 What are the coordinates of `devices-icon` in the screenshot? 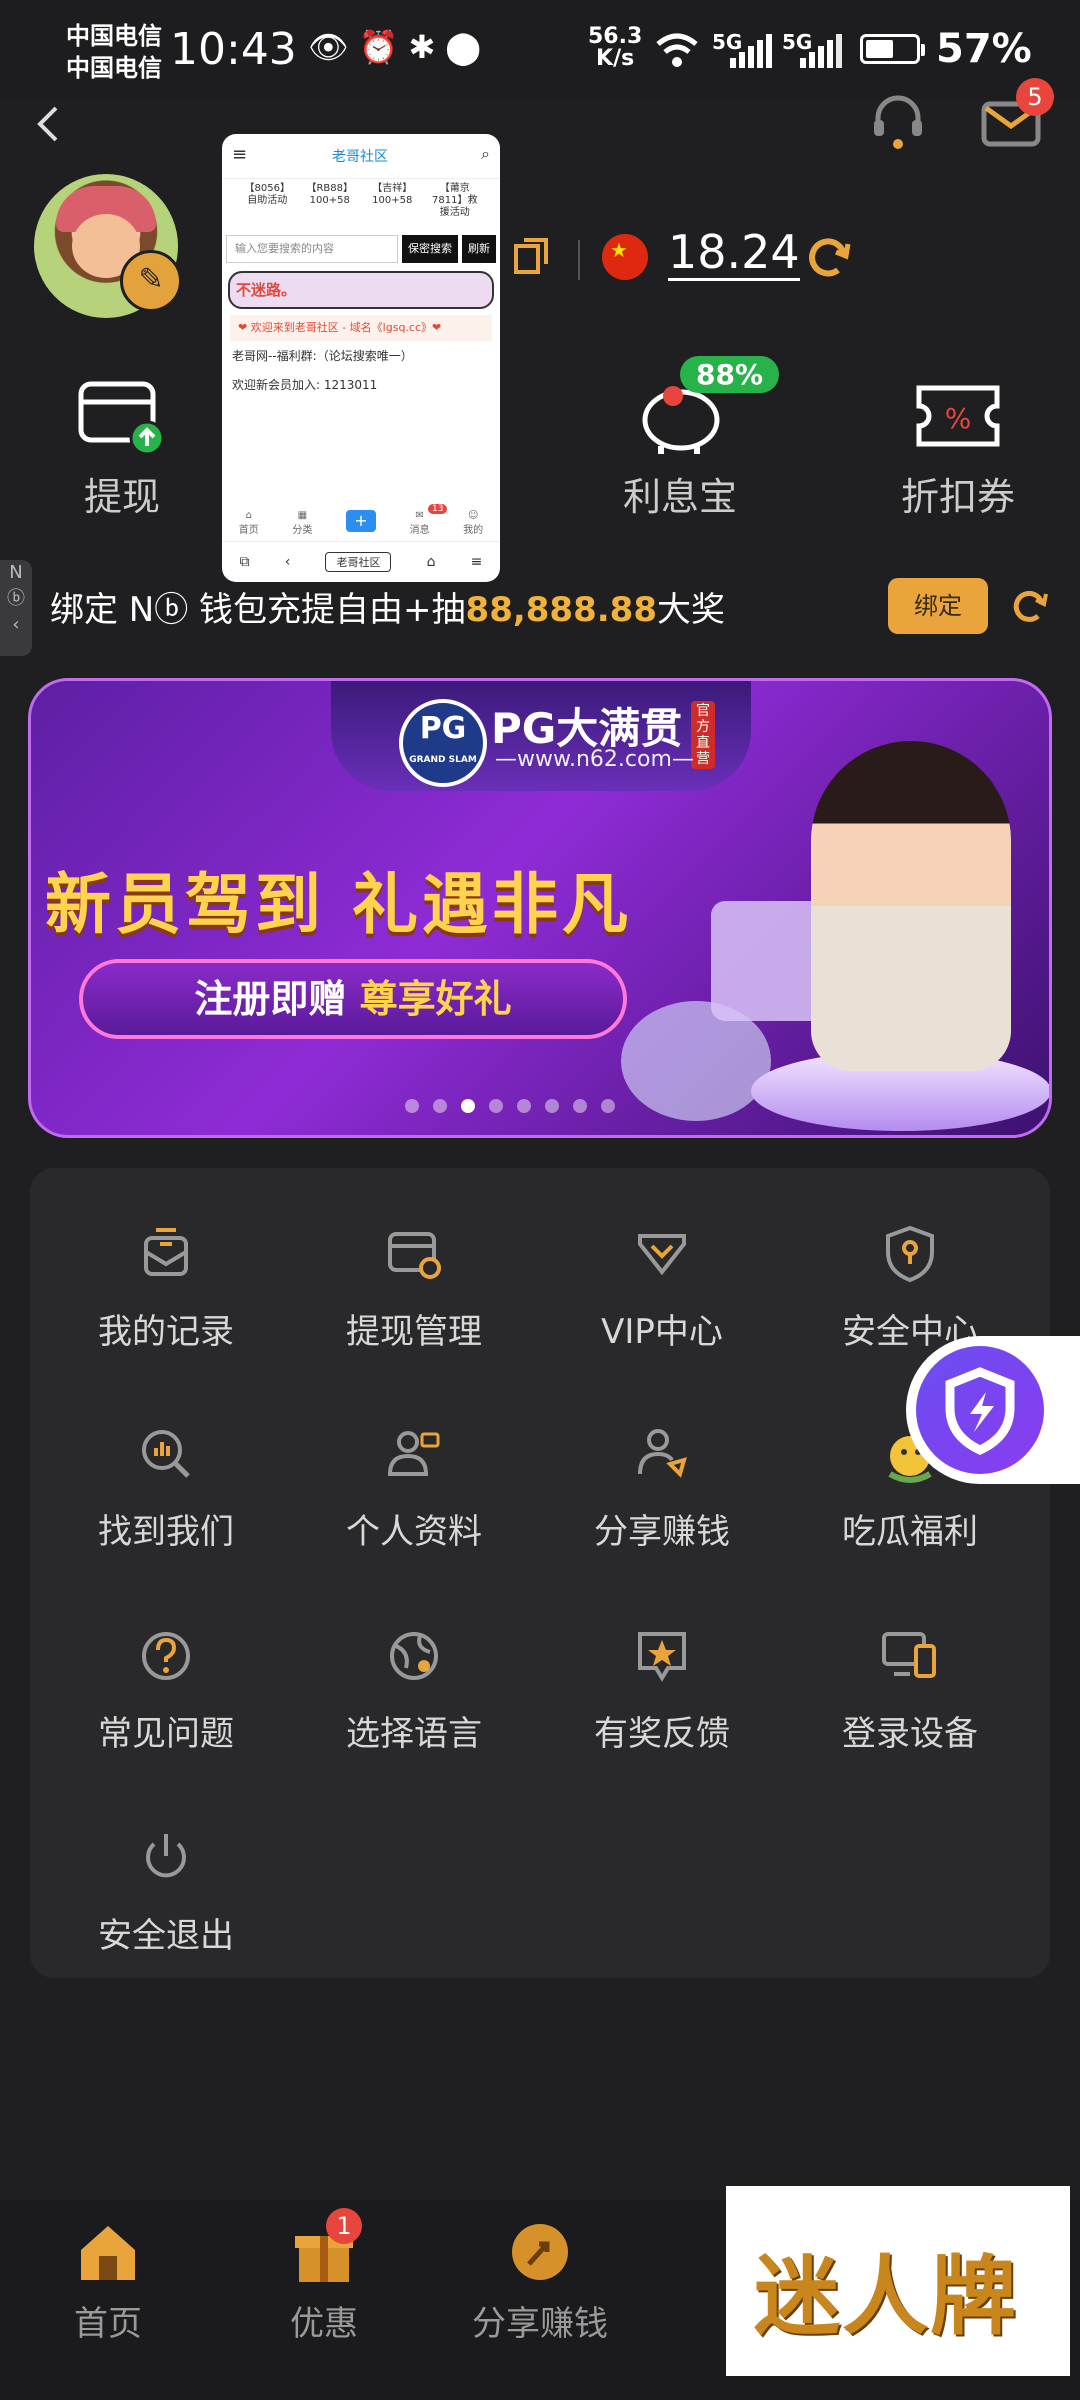 It's located at (909, 1655).